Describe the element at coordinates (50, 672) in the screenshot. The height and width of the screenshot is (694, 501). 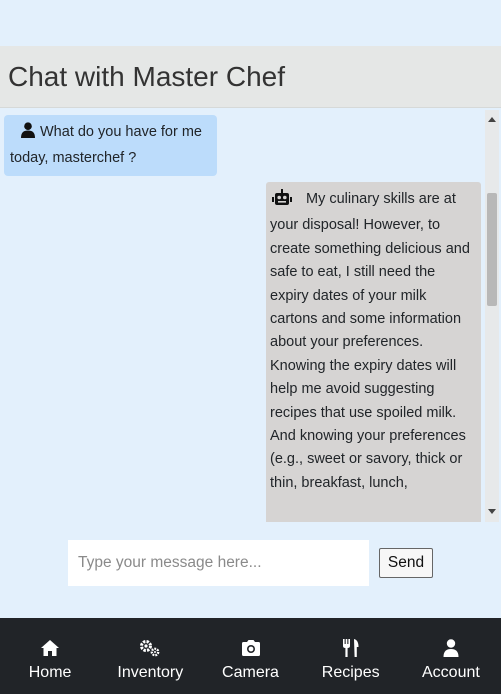
I see `nav-label-home: Home` at that location.